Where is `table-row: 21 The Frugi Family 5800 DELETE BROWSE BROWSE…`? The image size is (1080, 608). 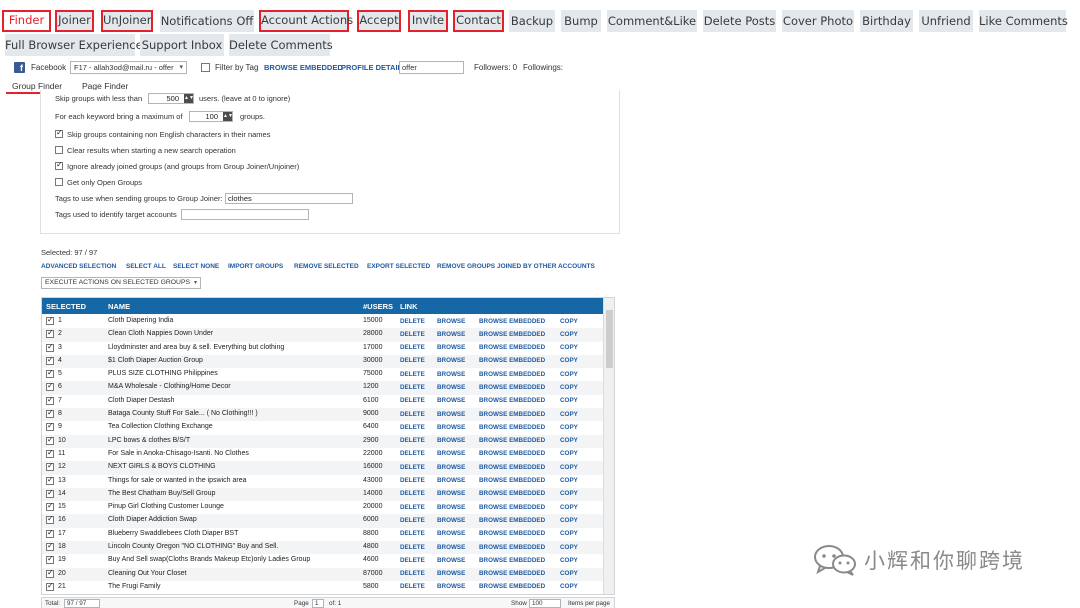
table-row: 21 The Frugi Family 5800 DELETE BROWSE BROWSE… is located at coordinates (323, 587).